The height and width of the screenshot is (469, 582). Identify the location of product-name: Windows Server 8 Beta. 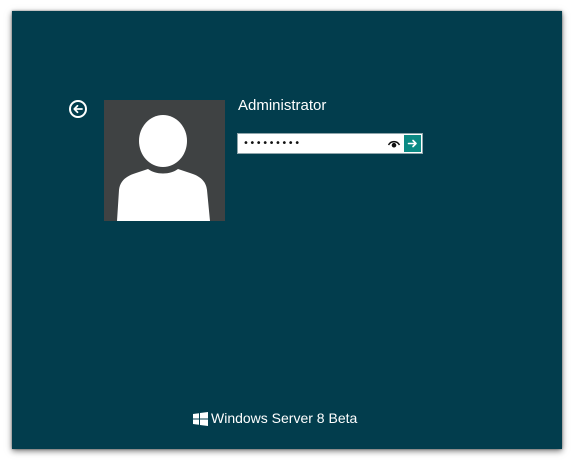
(284, 418).